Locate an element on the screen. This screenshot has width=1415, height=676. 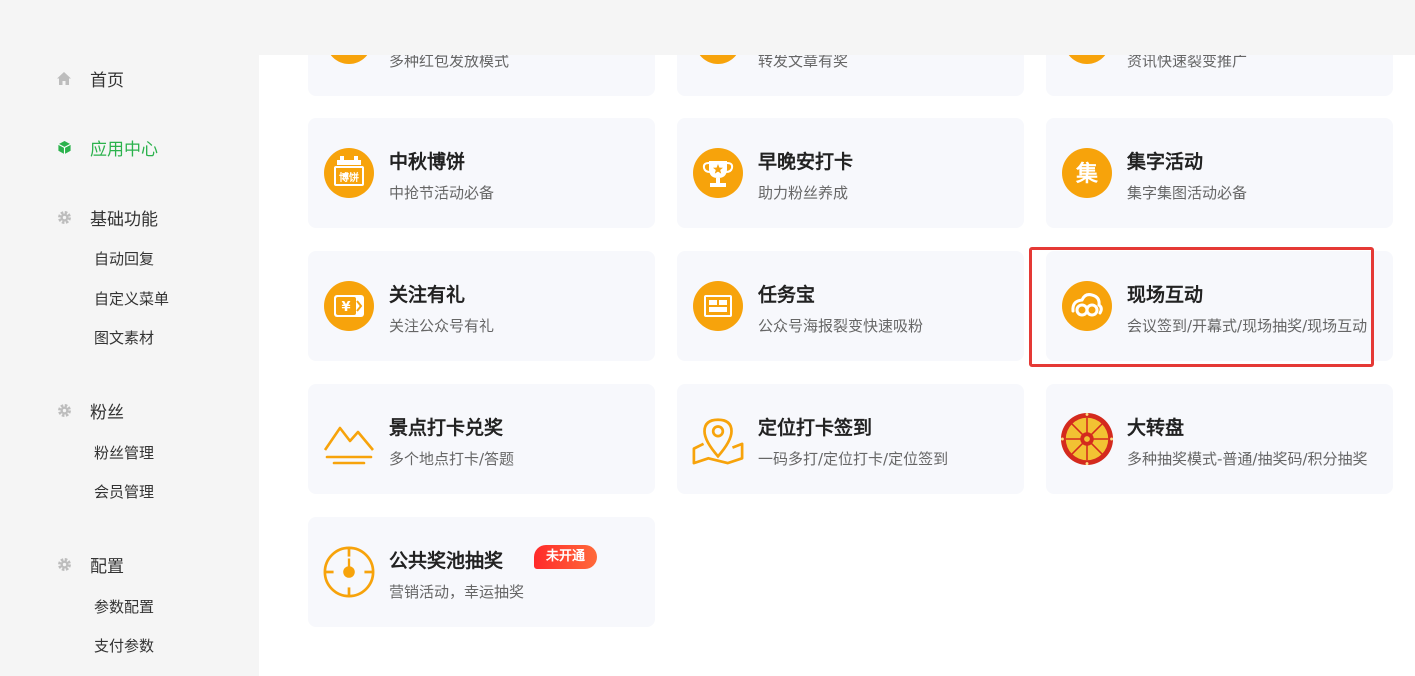
sidebar-subitem-fan-management: 粉丝管理 is located at coordinates (124, 453).